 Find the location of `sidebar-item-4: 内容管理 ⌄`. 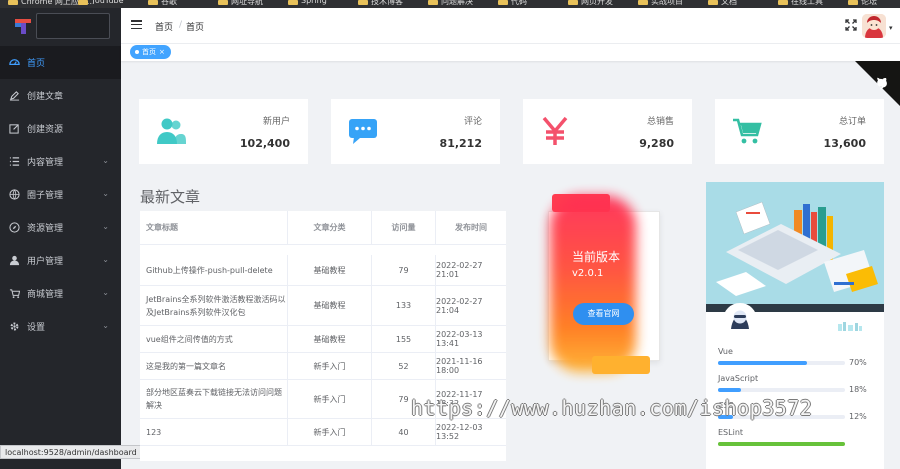

sidebar-item-4: 内容管理 ⌄ is located at coordinates (60, 161).